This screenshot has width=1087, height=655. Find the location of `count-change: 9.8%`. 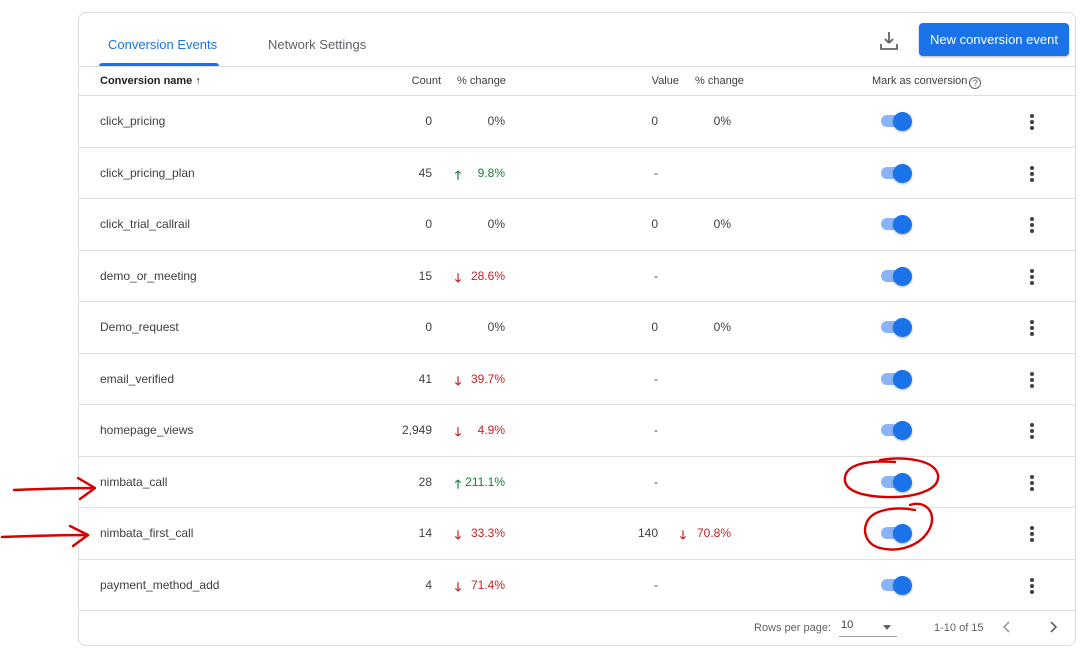

count-change: 9.8% is located at coordinates (491, 172).